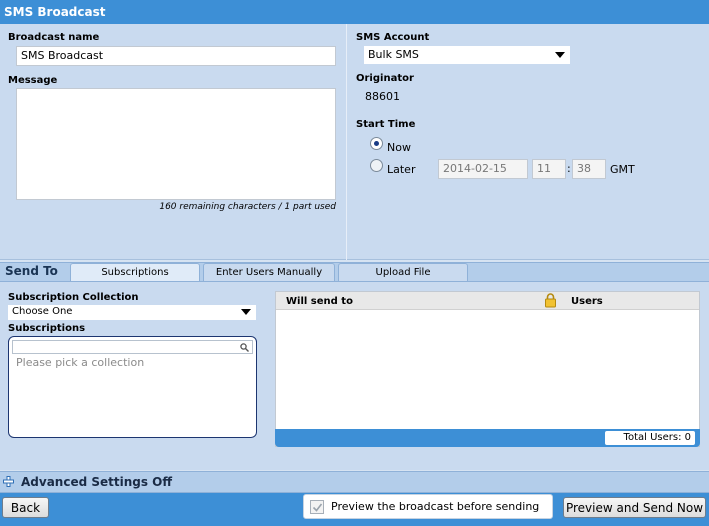  What do you see at coordinates (132, 347) in the screenshot?
I see `subscriptions-search-input` at bounding box center [132, 347].